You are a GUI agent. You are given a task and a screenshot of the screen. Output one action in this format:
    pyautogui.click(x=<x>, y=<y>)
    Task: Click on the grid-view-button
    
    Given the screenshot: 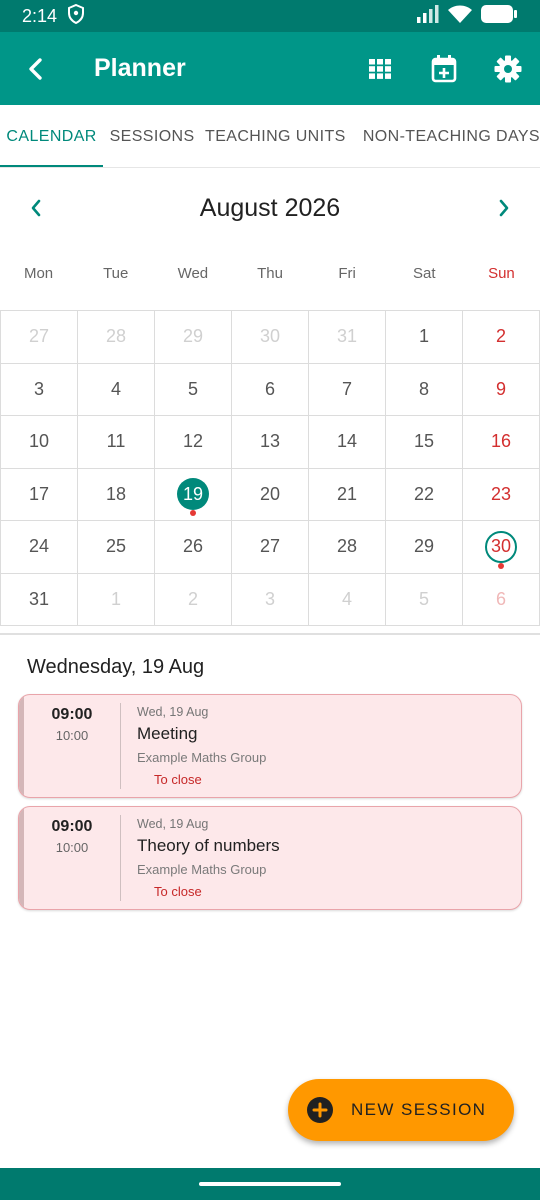 What is the action you would take?
    pyautogui.click(x=380, y=68)
    